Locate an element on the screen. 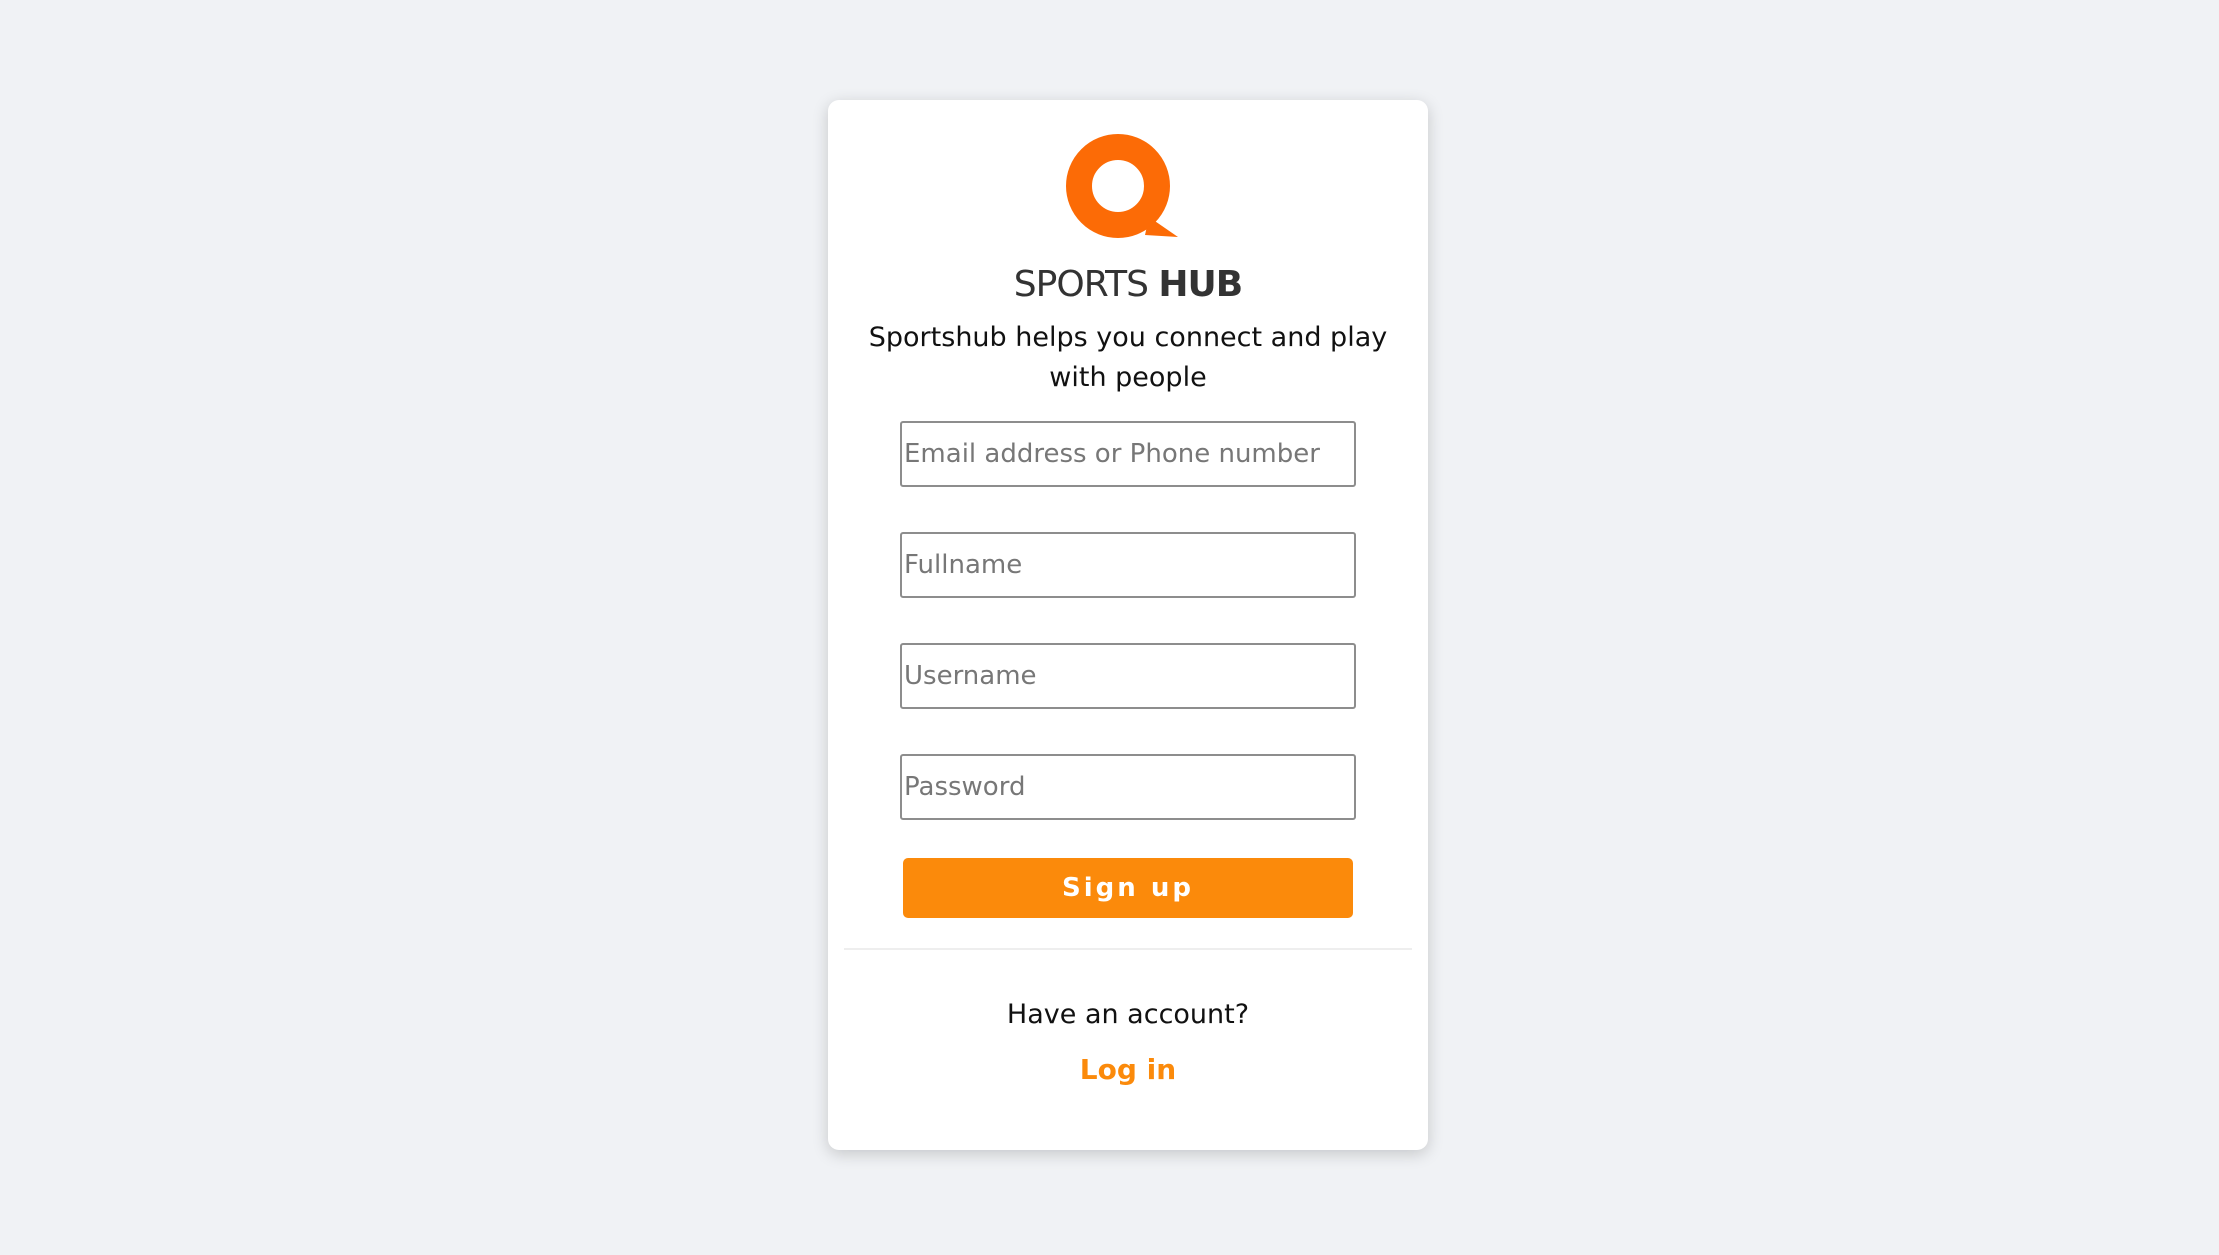 The height and width of the screenshot is (1255, 2219). email-field is located at coordinates (1128, 454).